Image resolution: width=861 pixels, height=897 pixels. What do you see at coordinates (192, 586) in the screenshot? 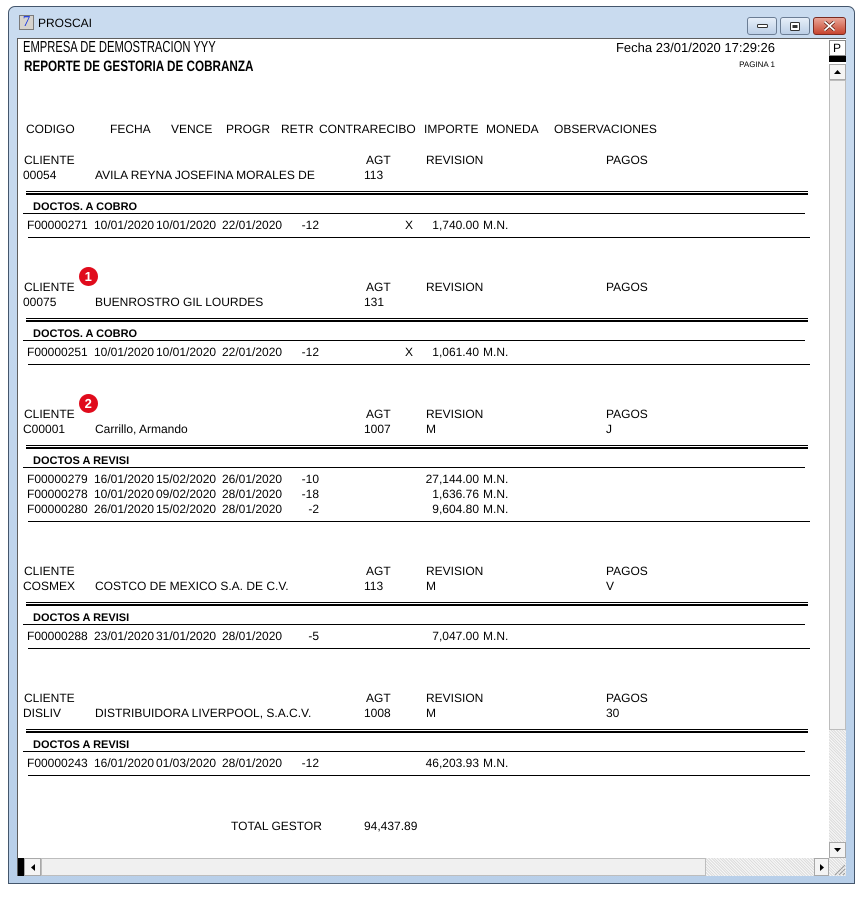
I see `client-name: COSTCO DE MEXICO S.A. DE C.V.` at bounding box center [192, 586].